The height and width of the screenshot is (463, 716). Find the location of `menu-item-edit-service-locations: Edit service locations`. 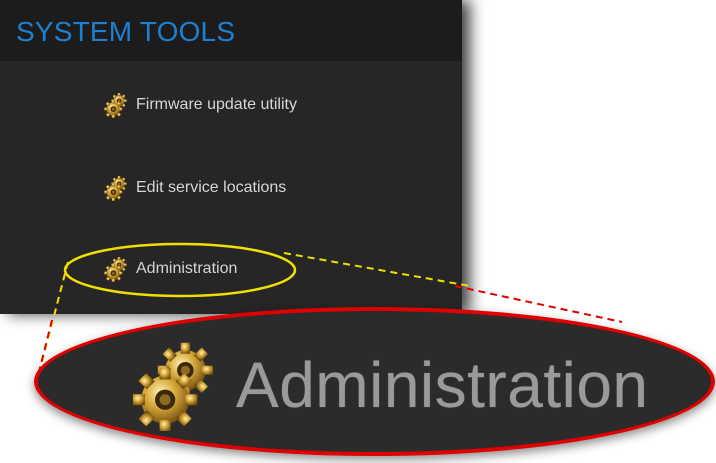

menu-item-edit-service-locations: Edit service locations is located at coordinates (195, 188).